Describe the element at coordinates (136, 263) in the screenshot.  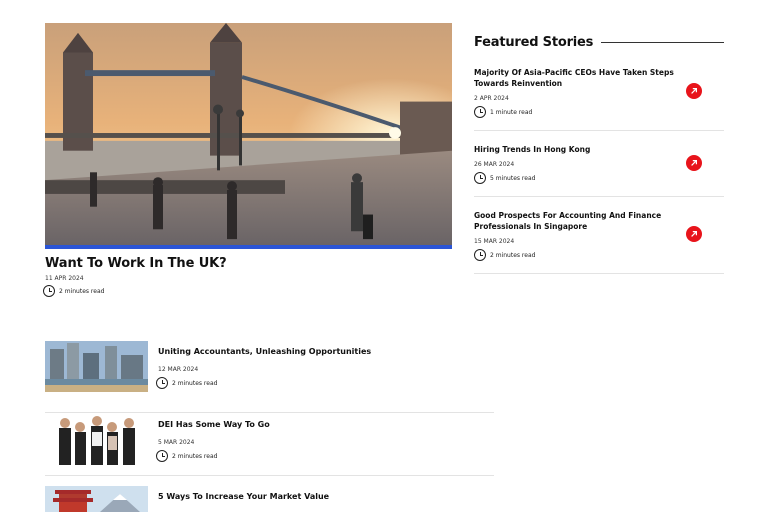
I see `hero-title: Want To Work In The UK?` at that location.